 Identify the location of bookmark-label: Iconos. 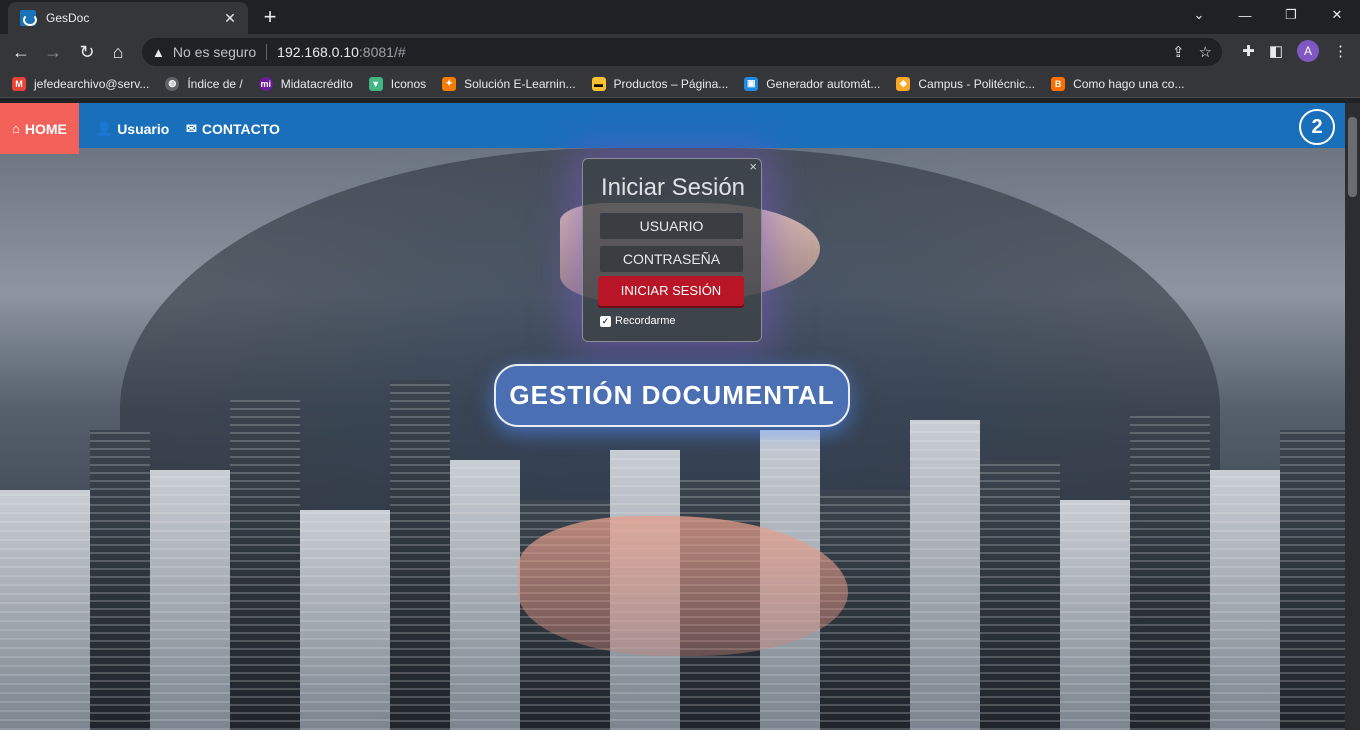
(408, 83).